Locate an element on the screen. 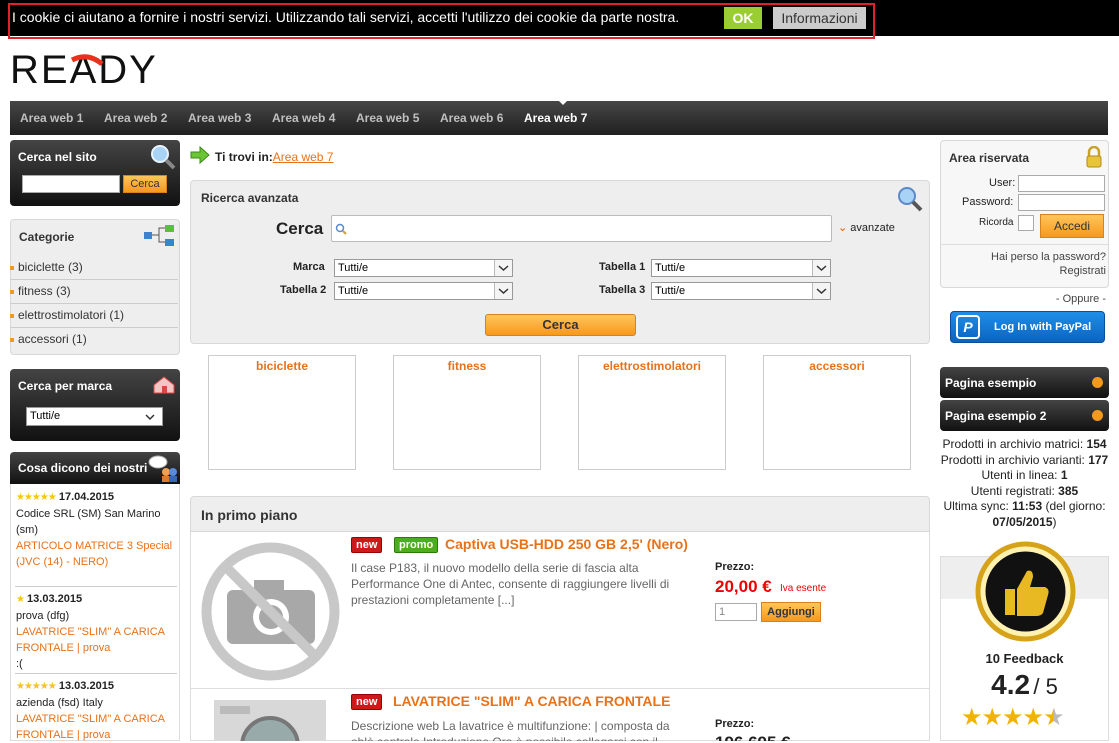 The height and width of the screenshot is (743, 1119). lock-icon is located at coordinates (1094, 157).